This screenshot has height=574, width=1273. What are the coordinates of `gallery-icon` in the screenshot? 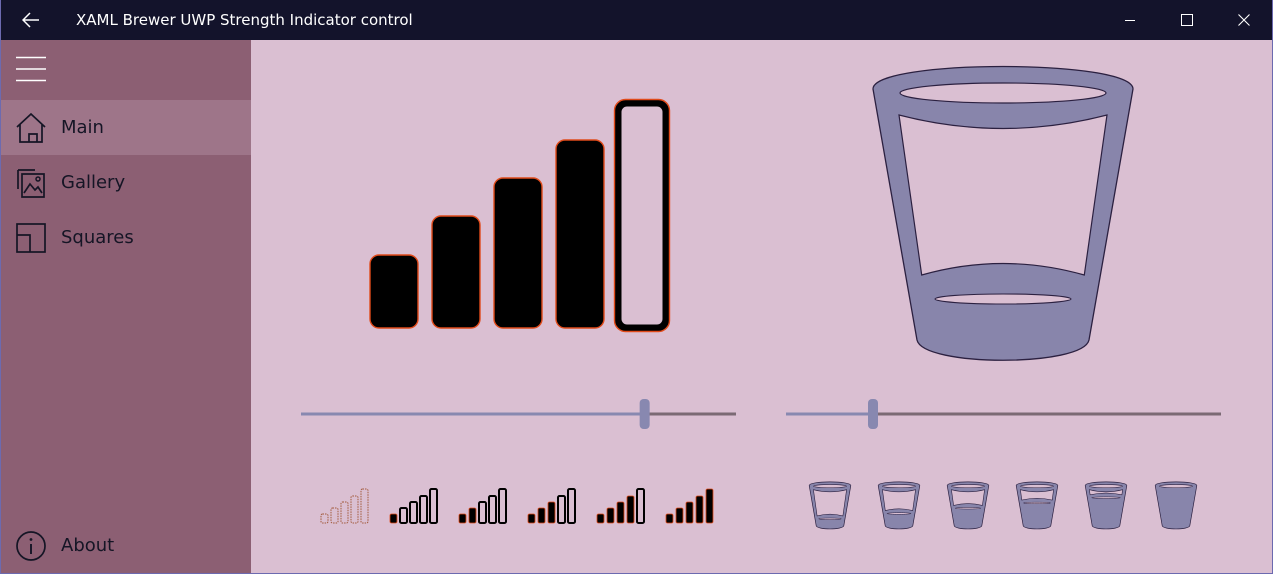 It's located at (31, 183).